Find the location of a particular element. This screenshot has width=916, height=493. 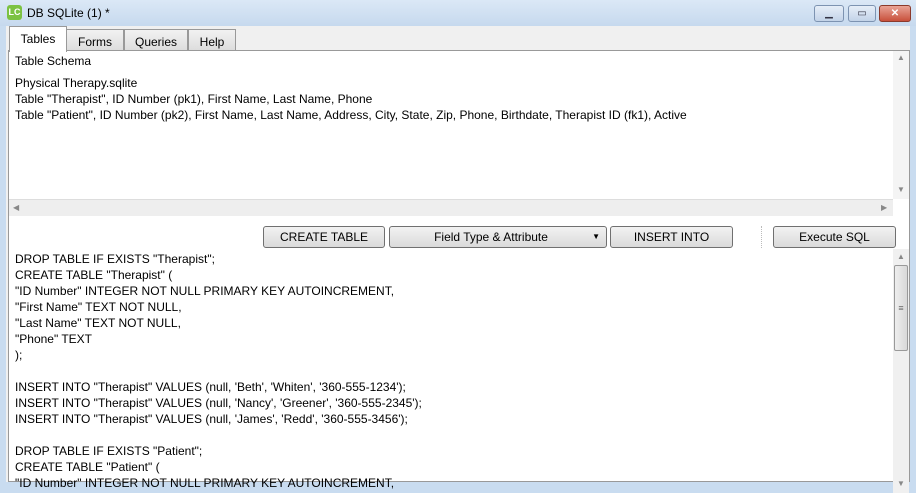

window-title: DB SQLite (1) * is located at coordinates (68, 13).